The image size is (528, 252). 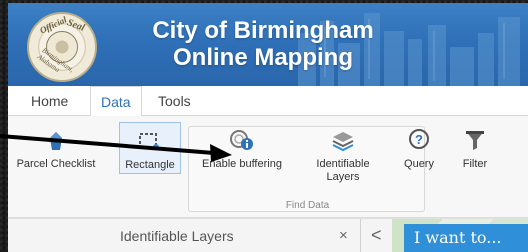 I want to click on identifiable-layers-label-line2: Layers, so click(x=343, y=177).